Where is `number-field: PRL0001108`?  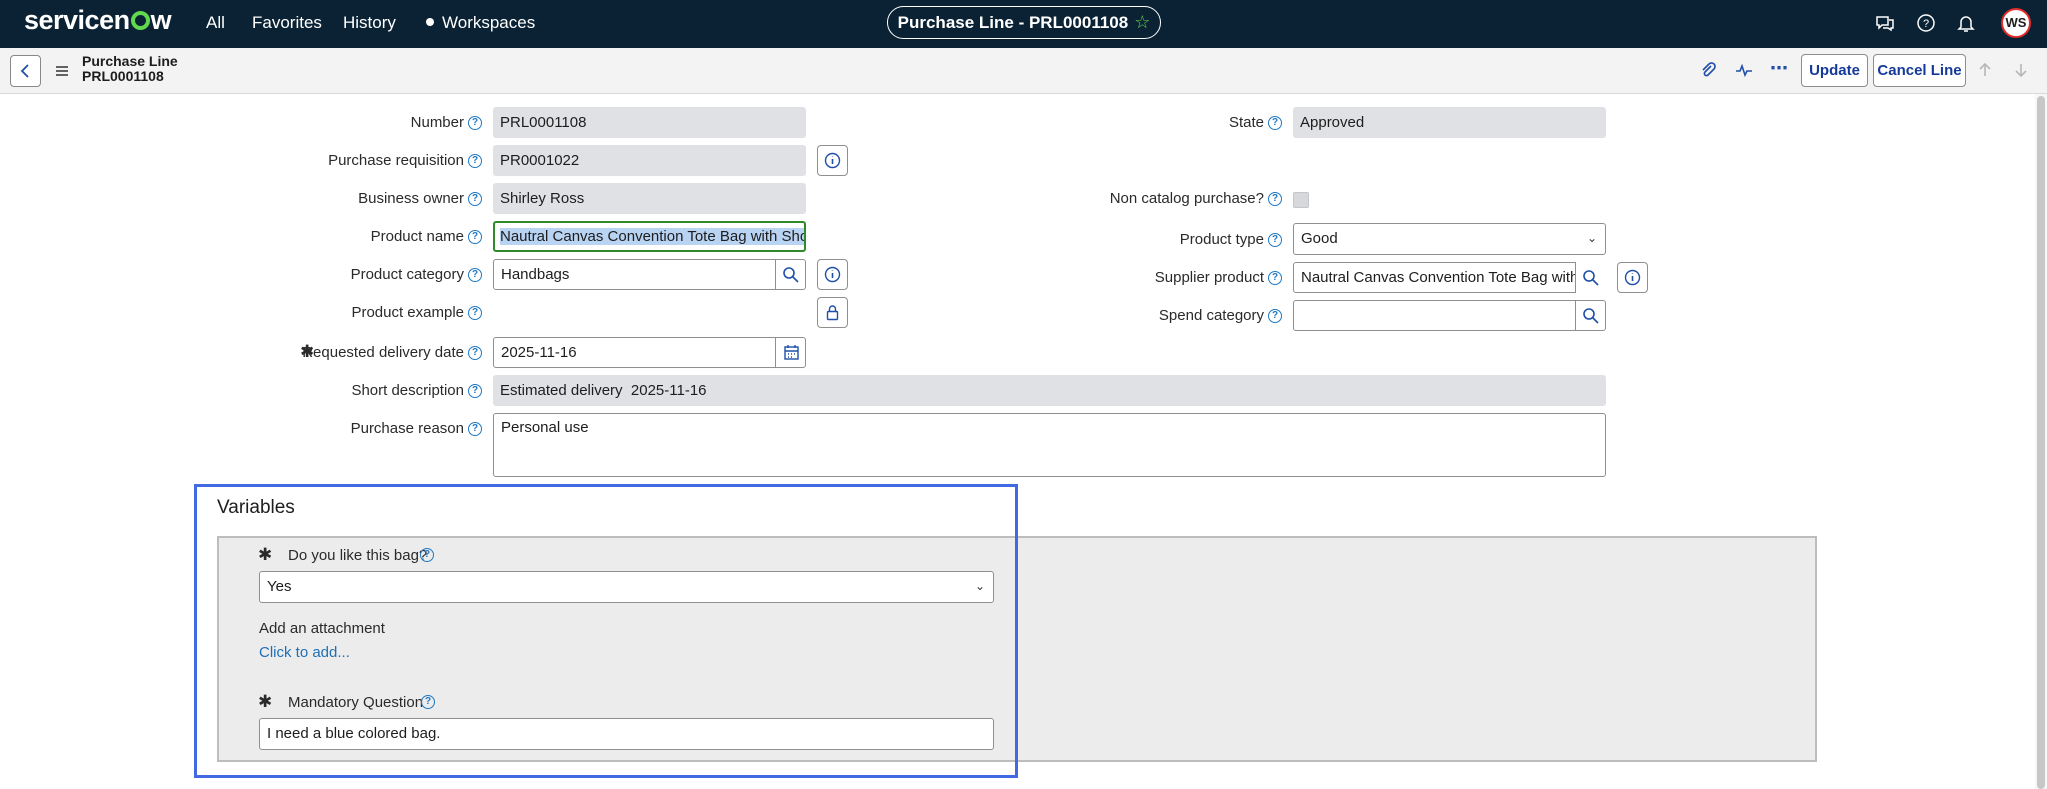 number-field: PRL0001108 is located at coordinates (649, 122).